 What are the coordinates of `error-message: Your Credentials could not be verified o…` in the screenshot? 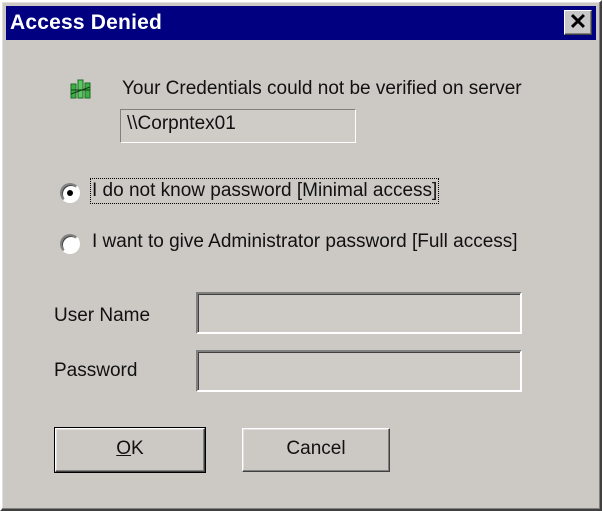 It's located at (322, 88).